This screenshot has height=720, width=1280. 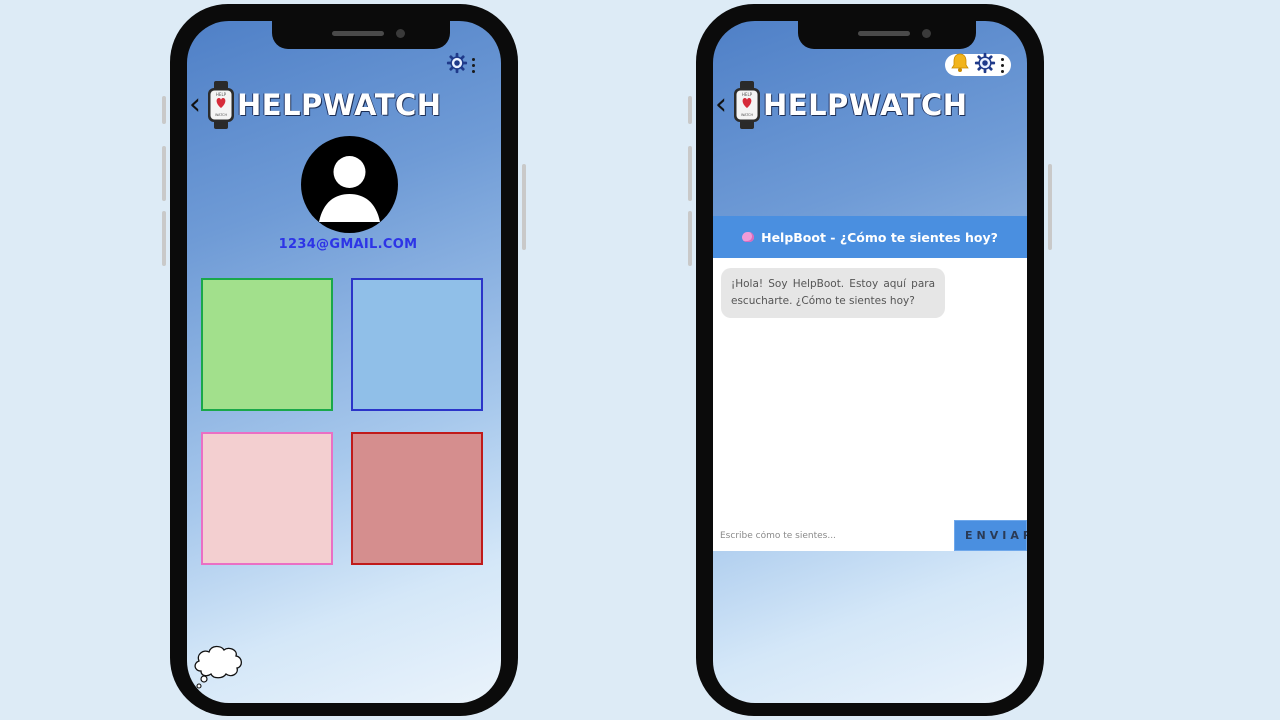 I want to click on chat-composer: ENVIAR, so click(x=870, y=535).